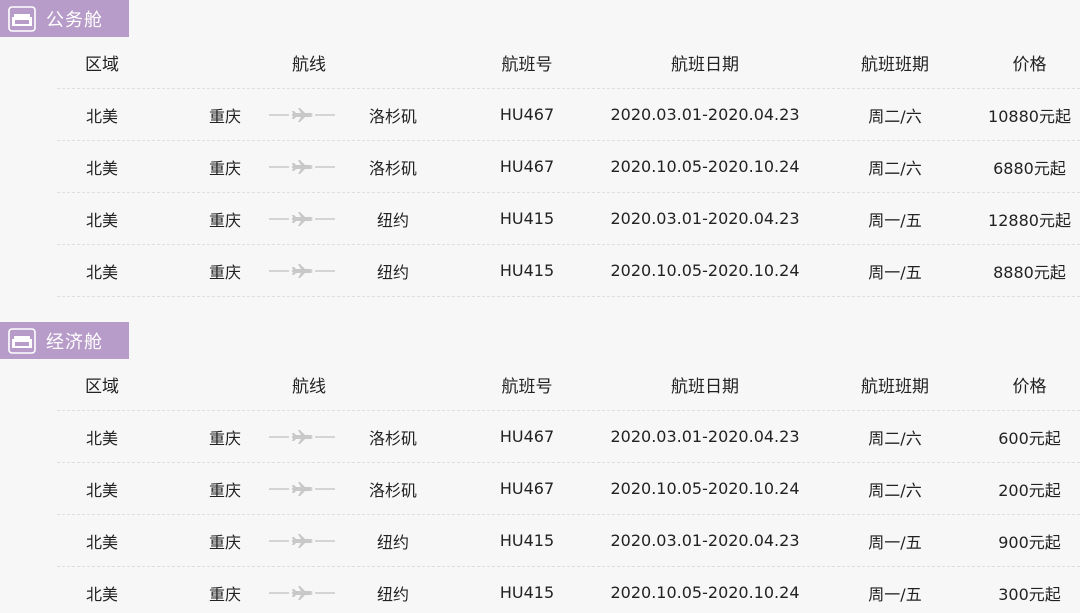 Image resolution: width=1080 pixels, height=613 pixels. What do you see at coordinates (1029, 168) in the screenshot?
I see `cell-price: 6880元起` at bounding box center [1029, 168].